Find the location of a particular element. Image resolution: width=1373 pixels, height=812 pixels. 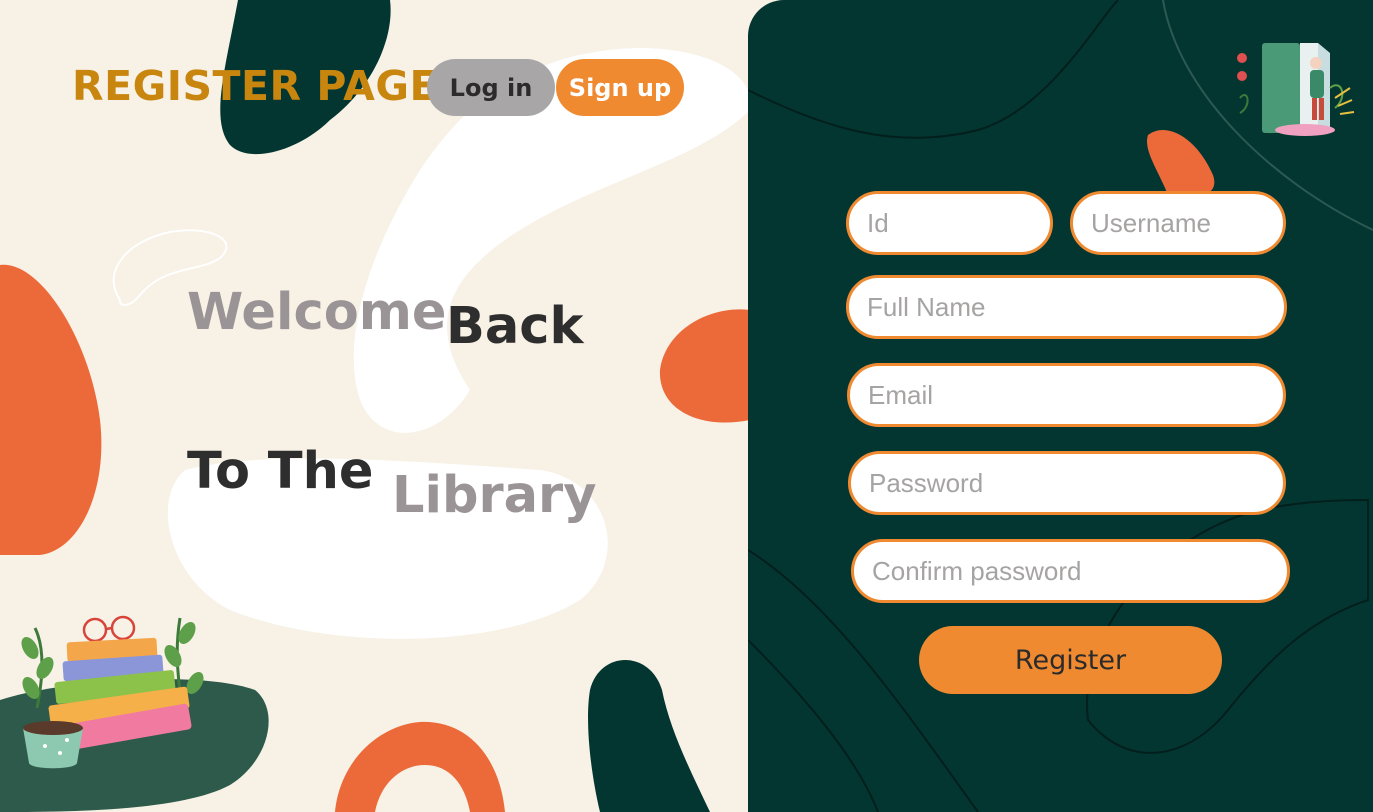

book-stack-icon is located at coordinates (112, 692).